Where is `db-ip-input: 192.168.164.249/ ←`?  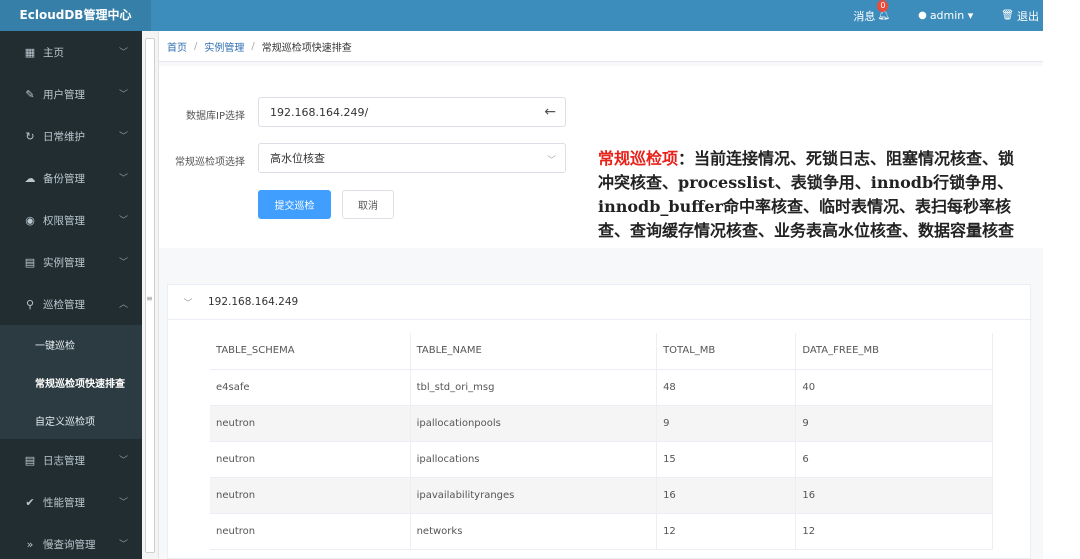
db-ip-input: 192.168.164.249/ ← is located at coordinates (412, 112).